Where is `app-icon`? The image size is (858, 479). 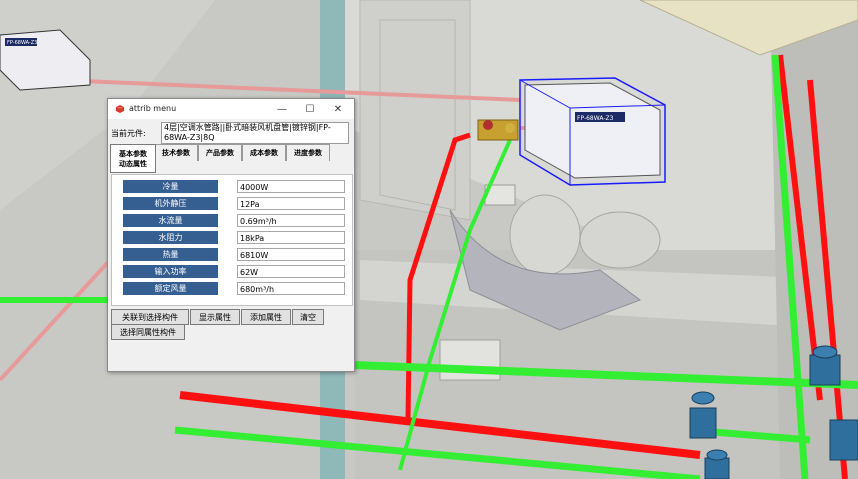 app-icon is located at coordinates (120, 109).